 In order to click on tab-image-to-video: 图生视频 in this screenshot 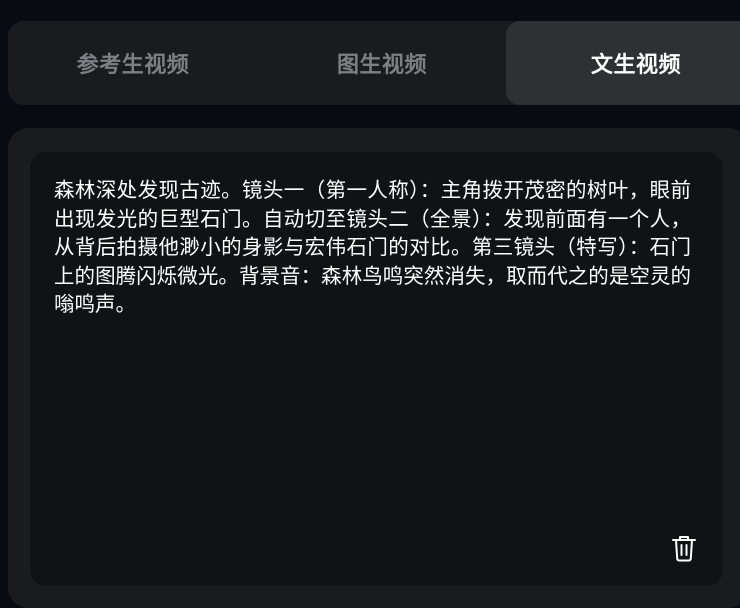, I will do `click(382, 63)`.